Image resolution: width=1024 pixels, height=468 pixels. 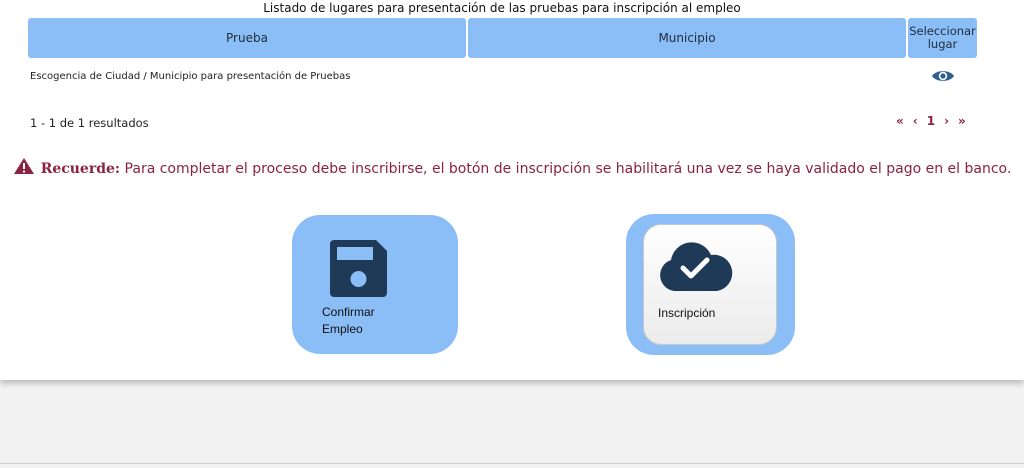 What do you see at coordinates (80, 169) in the screenshot?
I see `notice-label: Recuerde:` at bounding box center [80, 169].